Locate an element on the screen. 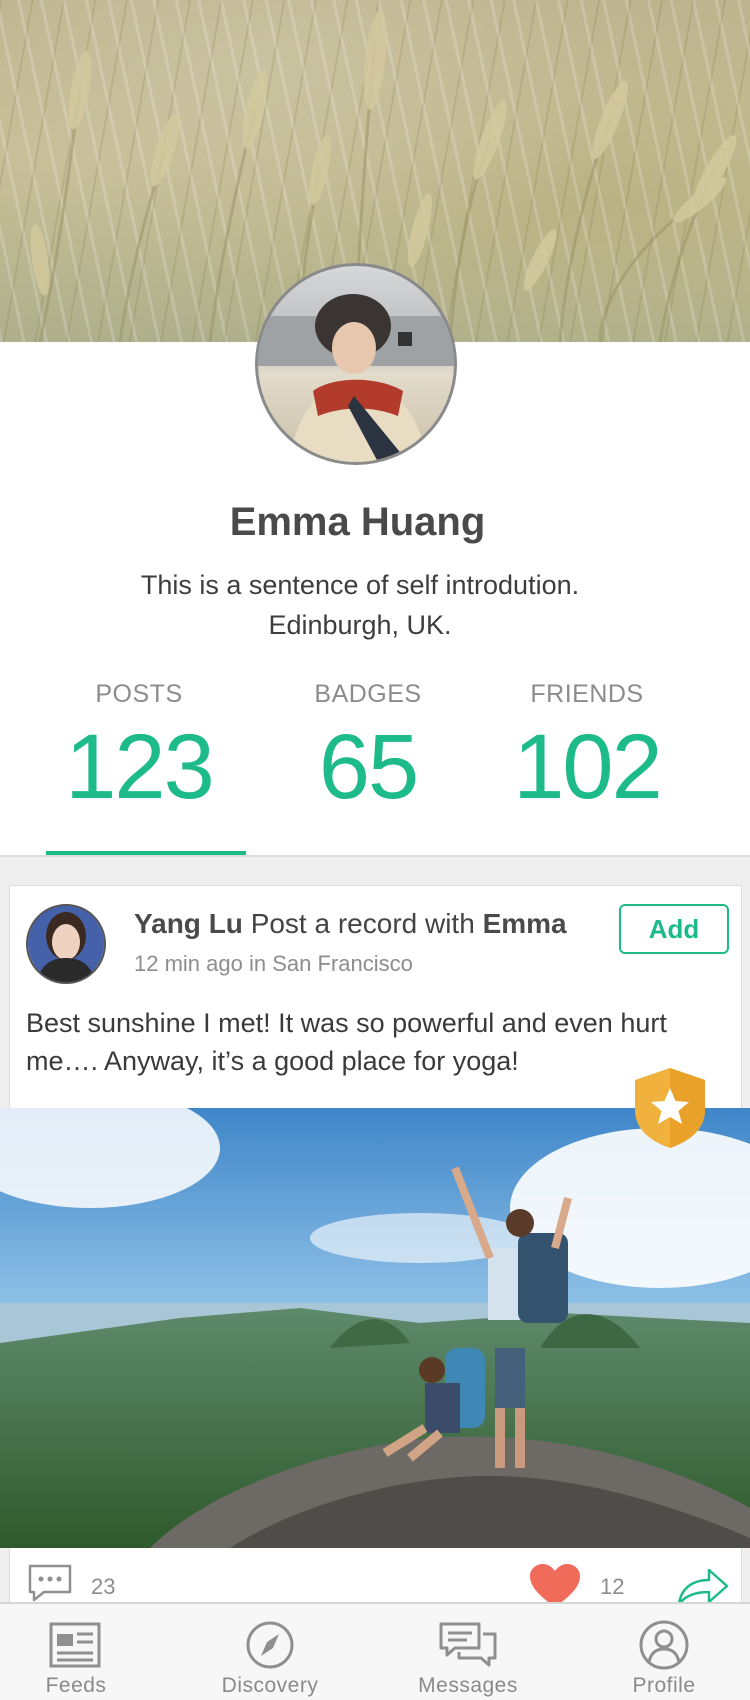 The height and width of the screenshot is (1700, 750). profile-avatar is located at coordinates (356, 364).